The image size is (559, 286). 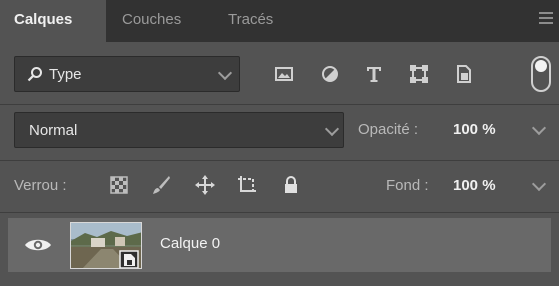 What do you see at coordinates (541, 66) in the screenshot?
I see `toggle-knob` at bounding box center [541, 66].